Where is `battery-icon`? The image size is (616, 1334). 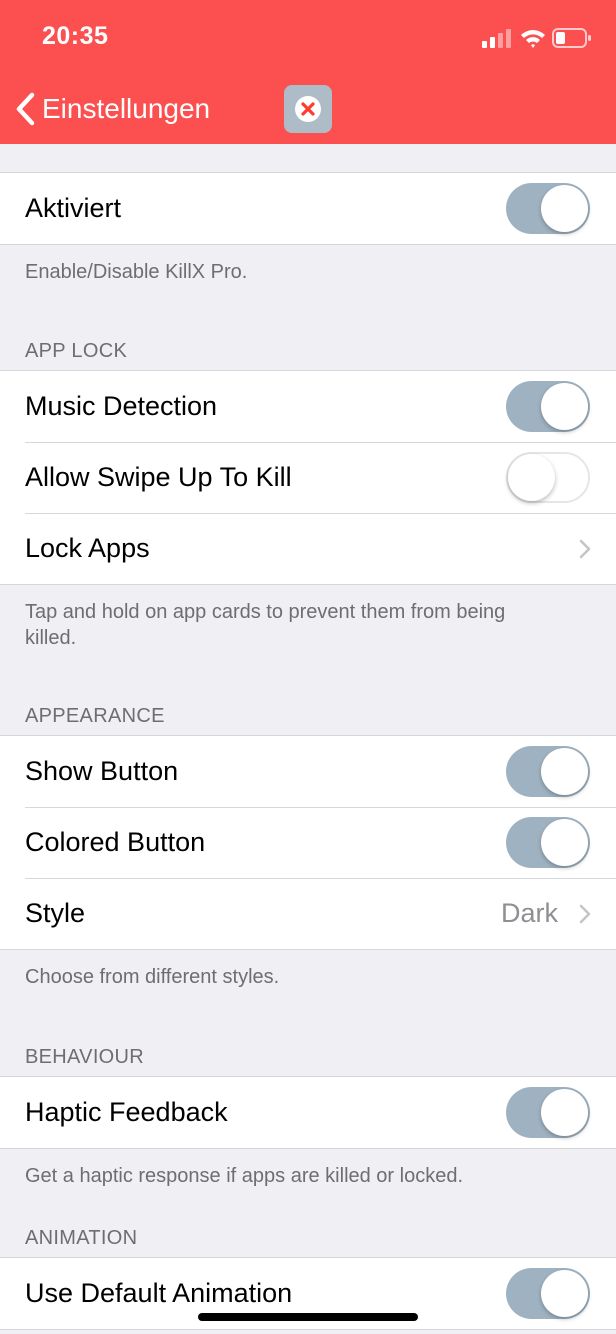
battery-icon is located at coordinates (571, 38).